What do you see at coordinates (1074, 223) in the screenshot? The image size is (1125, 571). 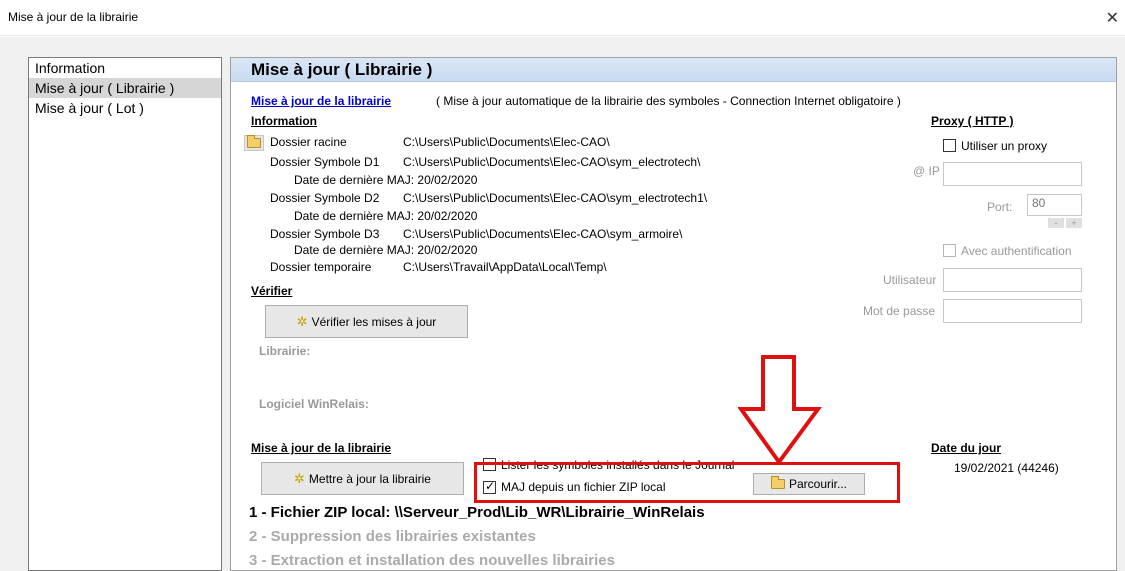 I see `port-increment-button: +` at bounding box center [1074, 223].